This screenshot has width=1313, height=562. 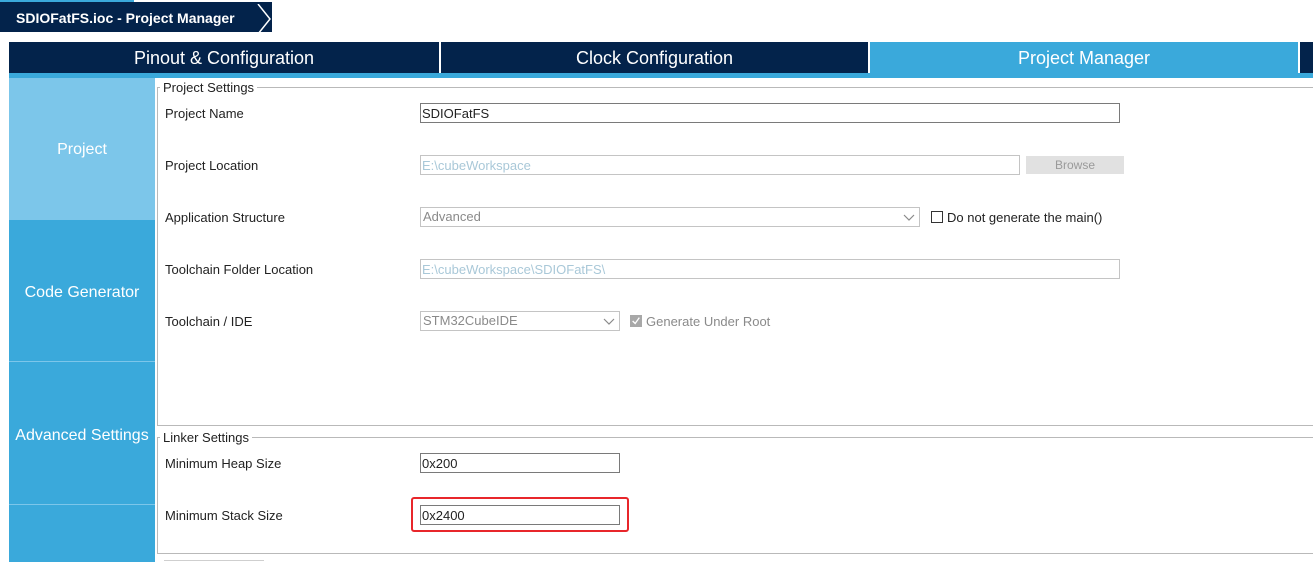 What do you see at coordinates (520, 321) in the screenshot?
I see `toolchain-ide-select: STM32CubeIDE` at bounding box center [520, 321].